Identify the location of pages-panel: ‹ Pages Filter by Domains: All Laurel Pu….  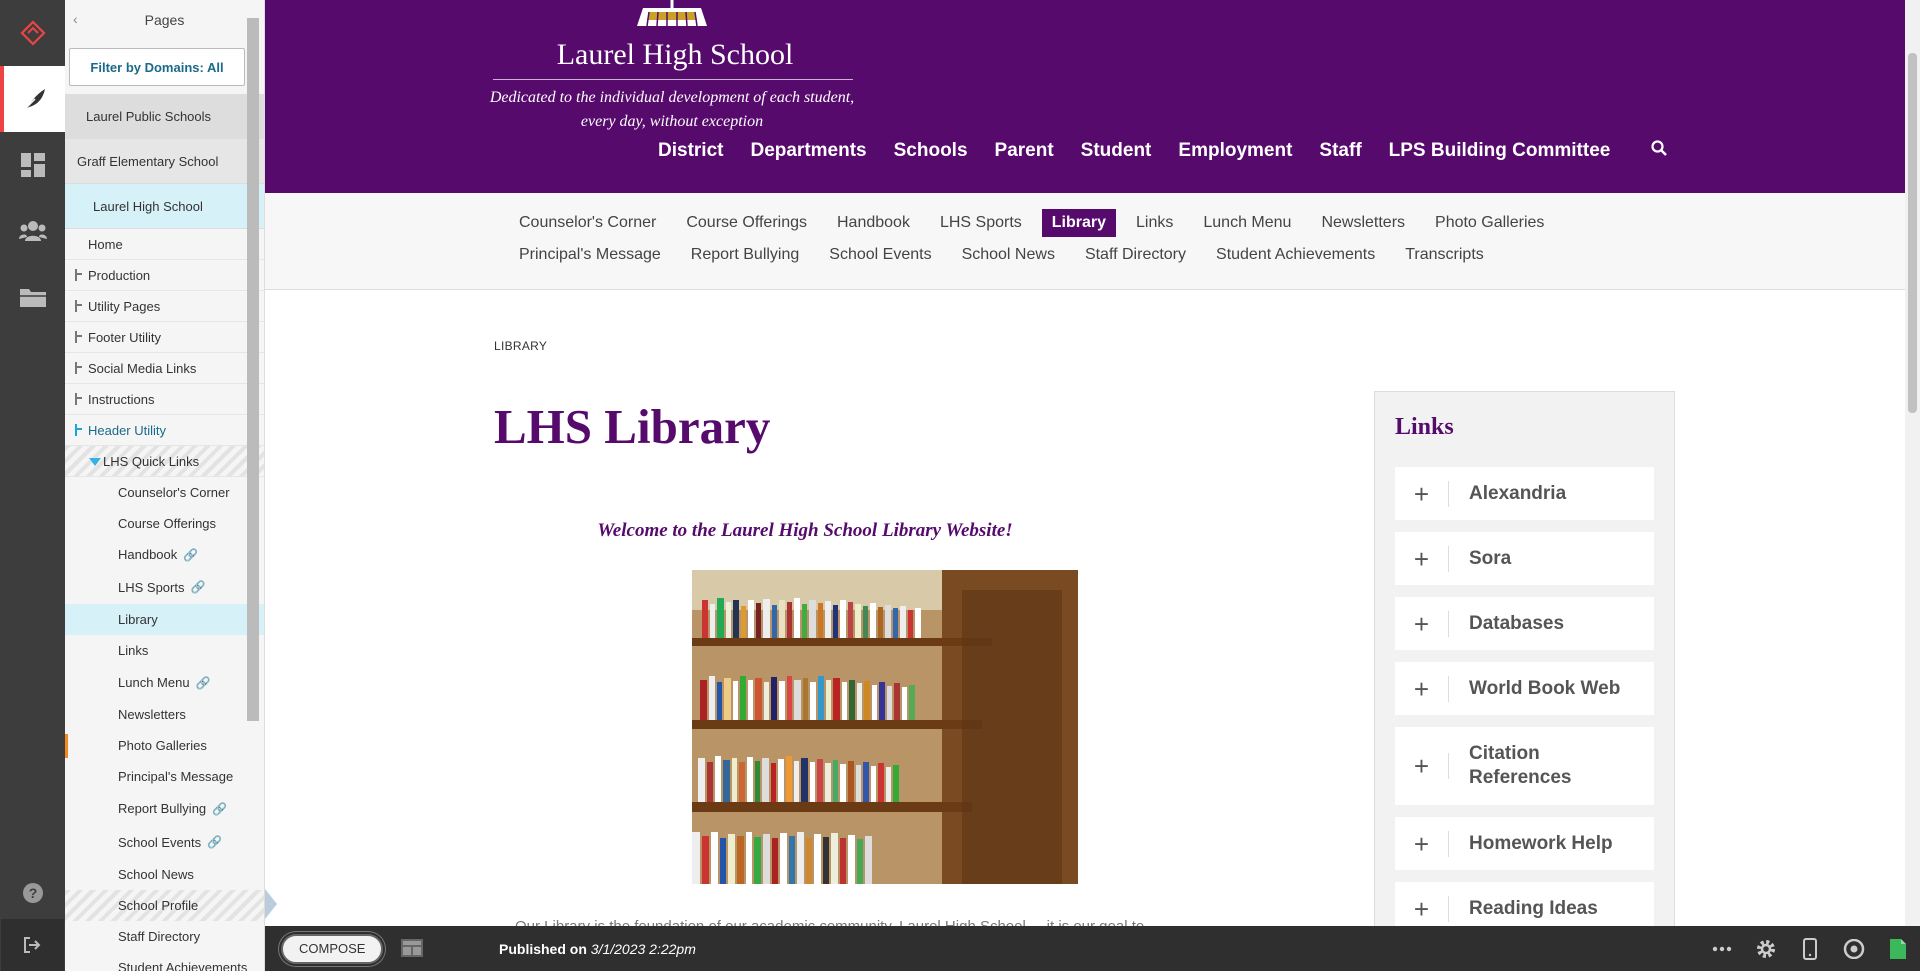
(165, 485).